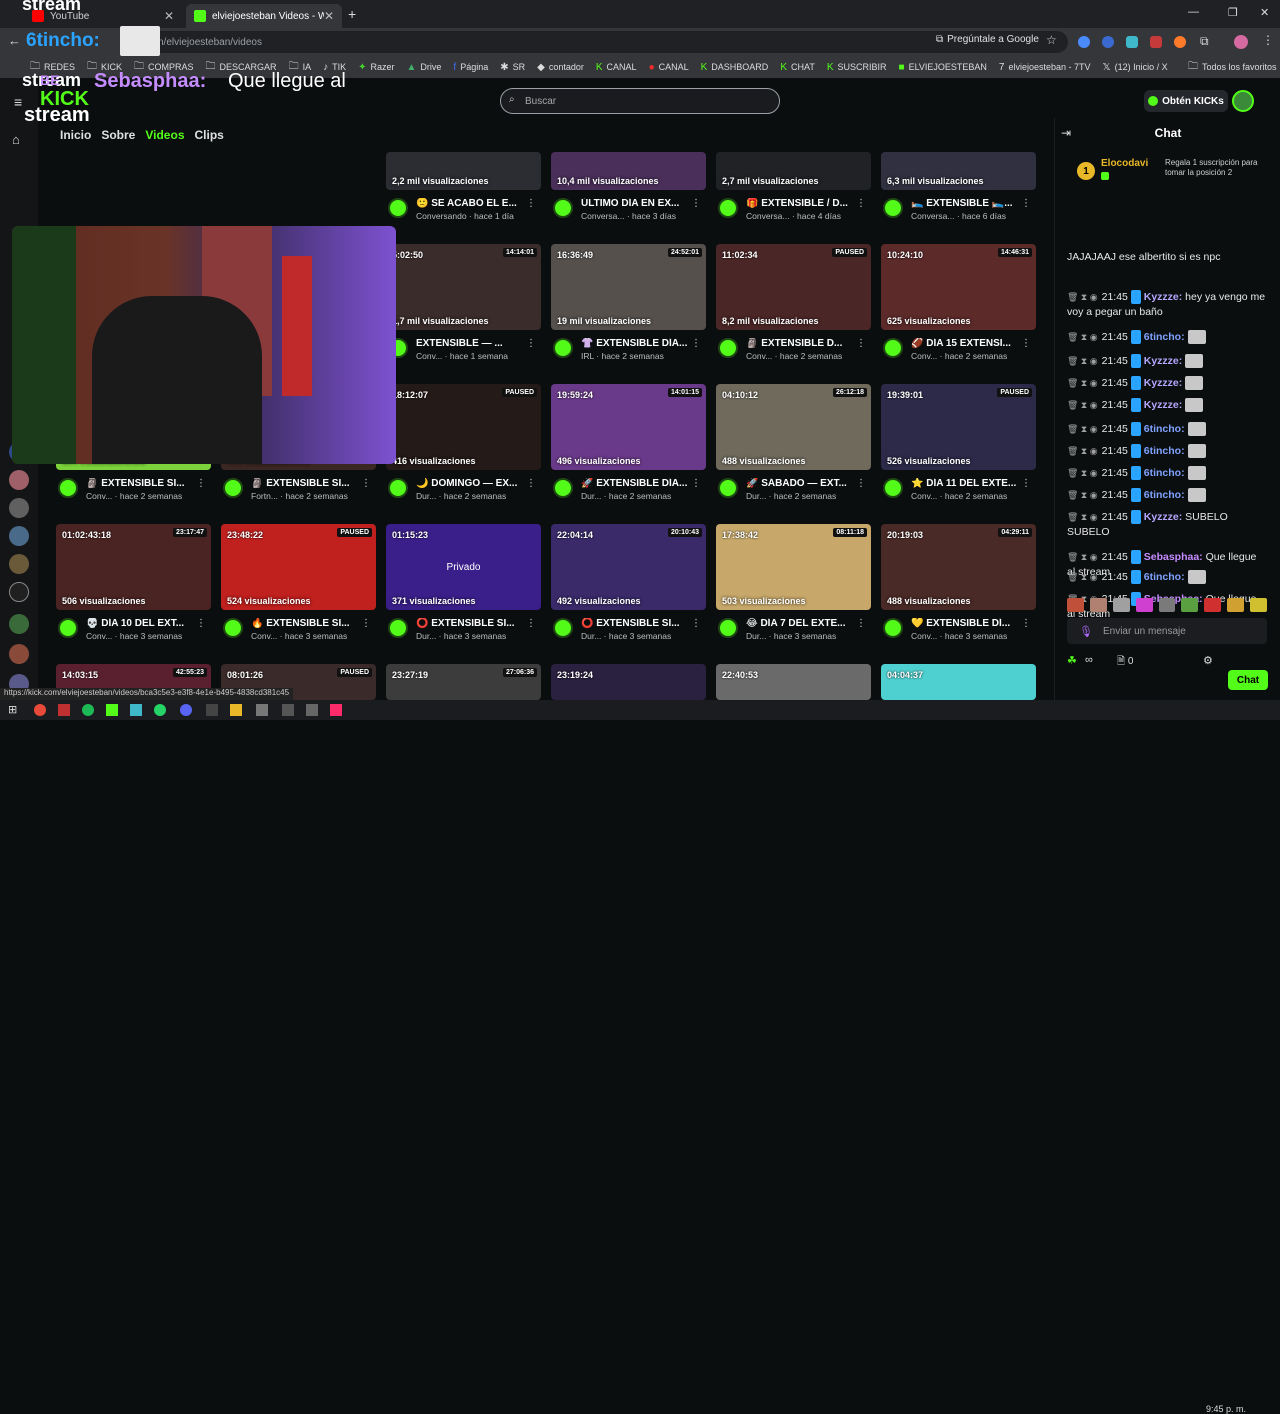 Image resolution: width=1280 pixels, height=1414 pixels. Describe the element at coordinates (1264, 12) in the screenshot. I see `close-window-icon: ✕` at that location.